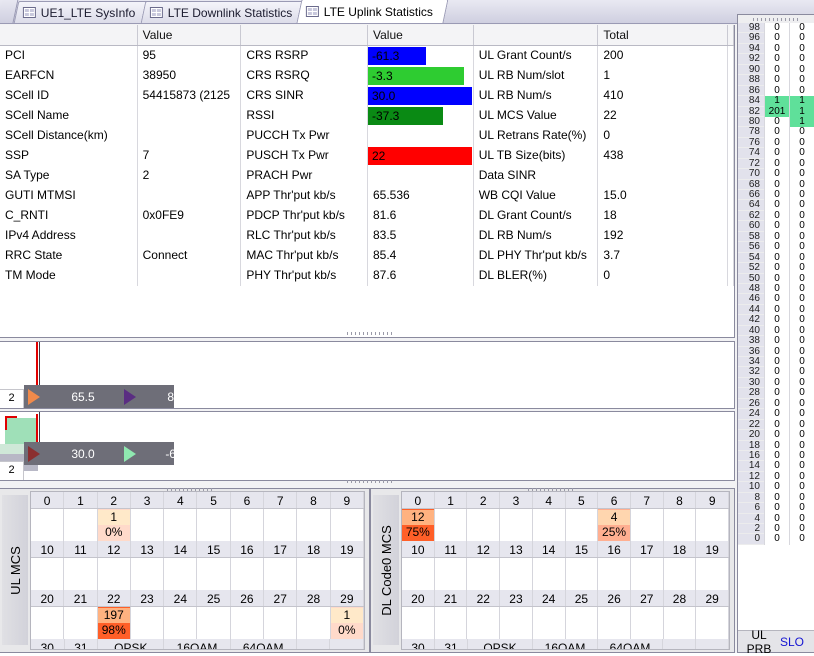 This screenshot has height=656, width=814. I want to click on tab-ue1-lte-sysinfo: UE1_LTE SysInfo, so click(82, 12).